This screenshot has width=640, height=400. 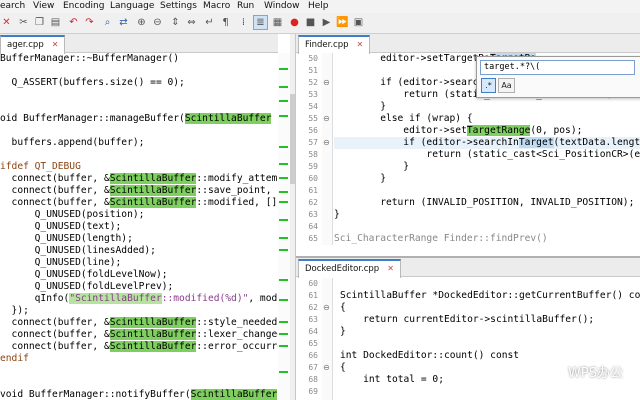 What do you see at coordinates (245, 6) in the screenshot?
I see `menu-run: Run` at bounding box center [245, 6].